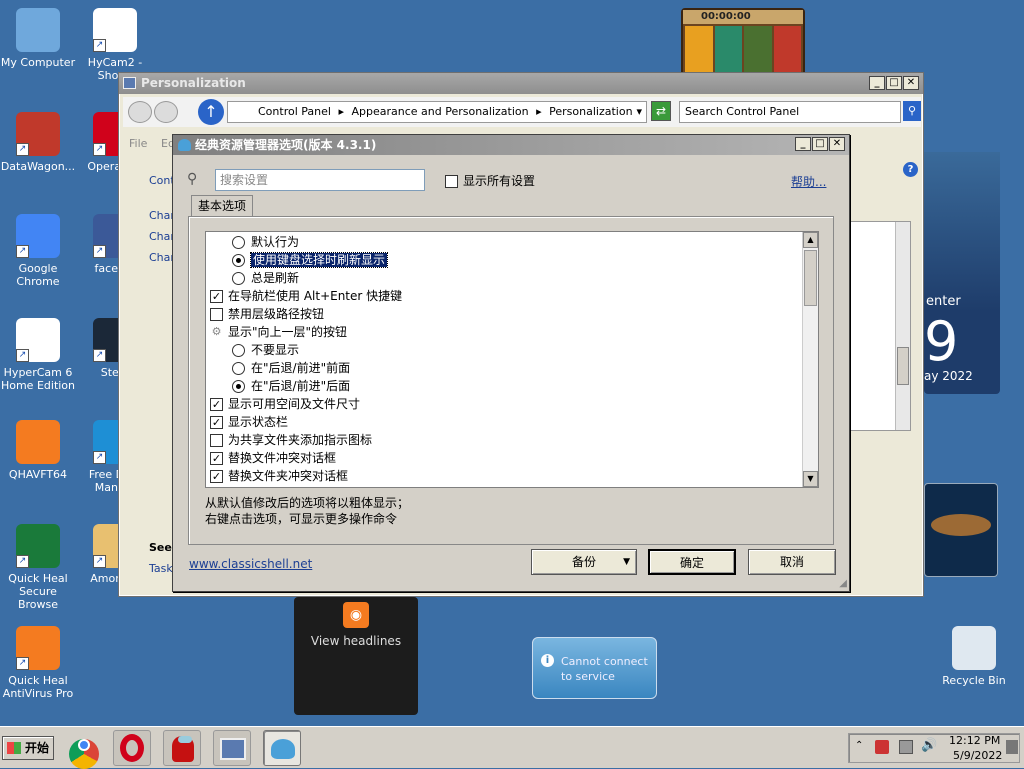 This screenshot has height=769, width=1024. I want to click on weather-gadget: i Cannot connect to service, so click(594, 668).